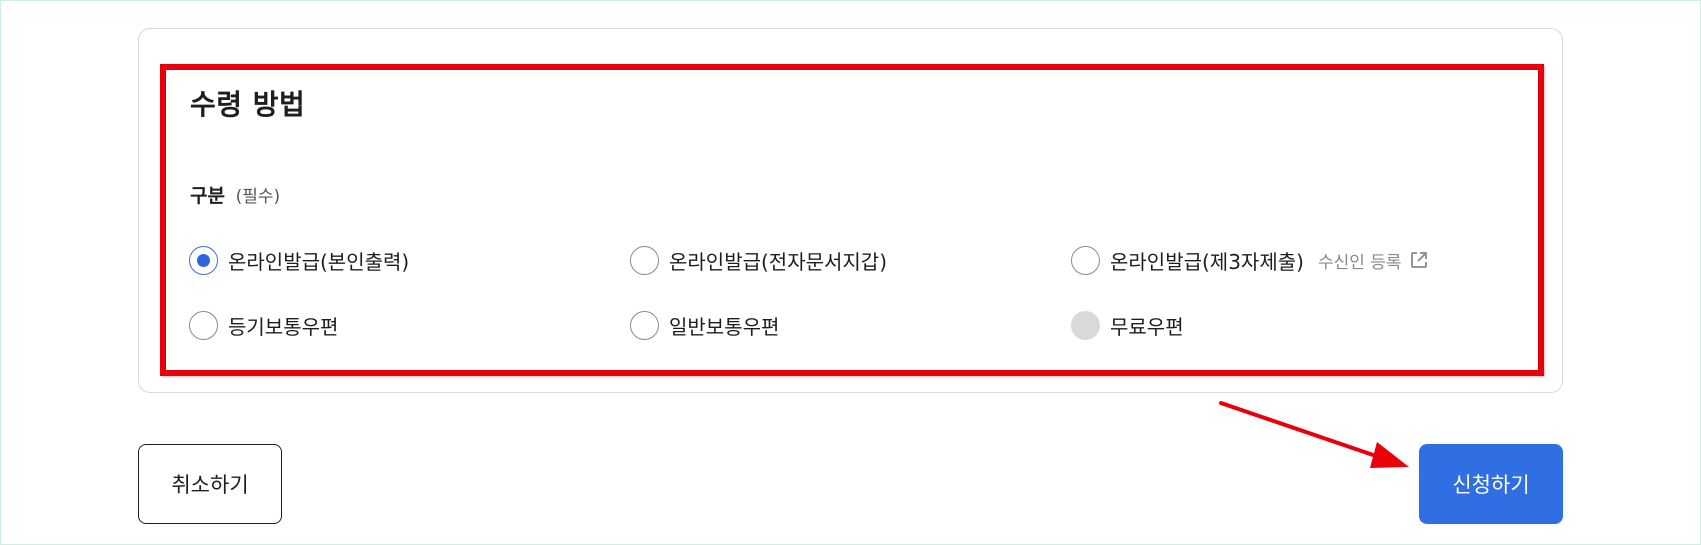 Image resolution: width=1701 pixels, height=545 pixels. Describe the element at coordinates (1207, 261) in the screenshot. I see `option-label: 온라인발급(제3자제출)` at that location.